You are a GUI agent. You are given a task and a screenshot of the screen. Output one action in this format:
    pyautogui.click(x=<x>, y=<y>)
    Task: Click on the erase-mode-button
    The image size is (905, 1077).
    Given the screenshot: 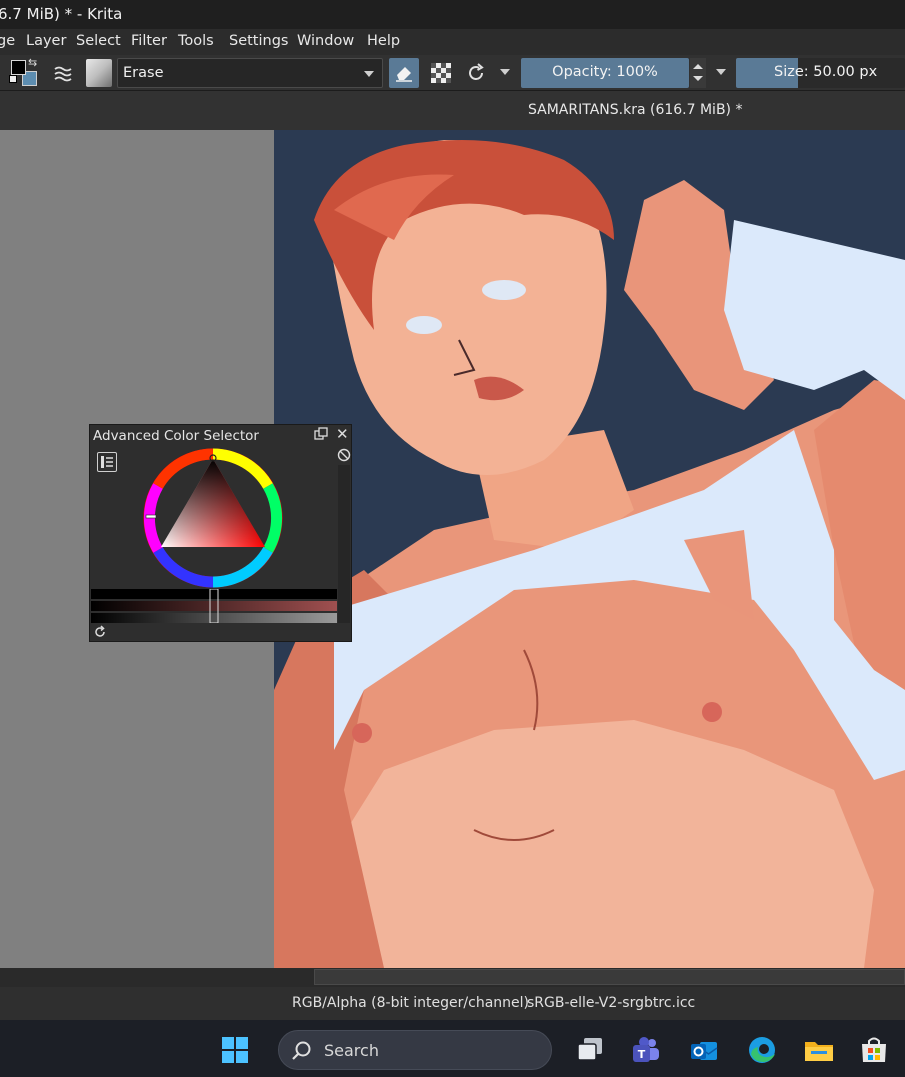 What is the action you would take?
    pyautogui.click(x=404, y=73)
    